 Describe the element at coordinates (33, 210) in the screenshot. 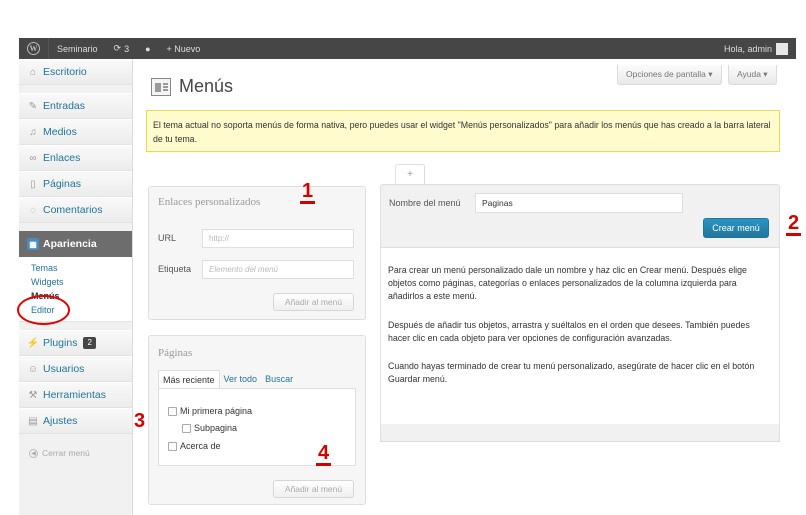

I see `comment-icon: ◌` at that location.